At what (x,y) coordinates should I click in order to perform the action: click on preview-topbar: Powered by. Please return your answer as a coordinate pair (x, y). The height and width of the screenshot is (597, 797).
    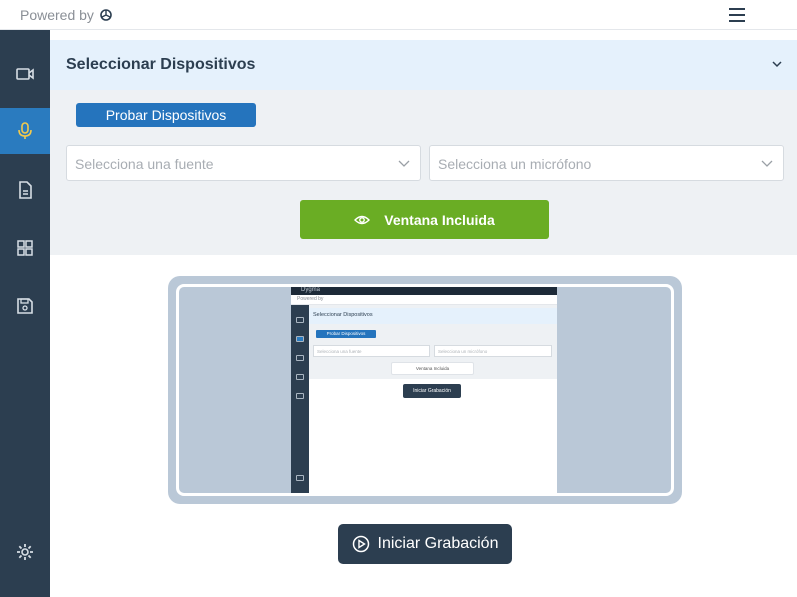
    Looking at the image, I should click on (424, 300).